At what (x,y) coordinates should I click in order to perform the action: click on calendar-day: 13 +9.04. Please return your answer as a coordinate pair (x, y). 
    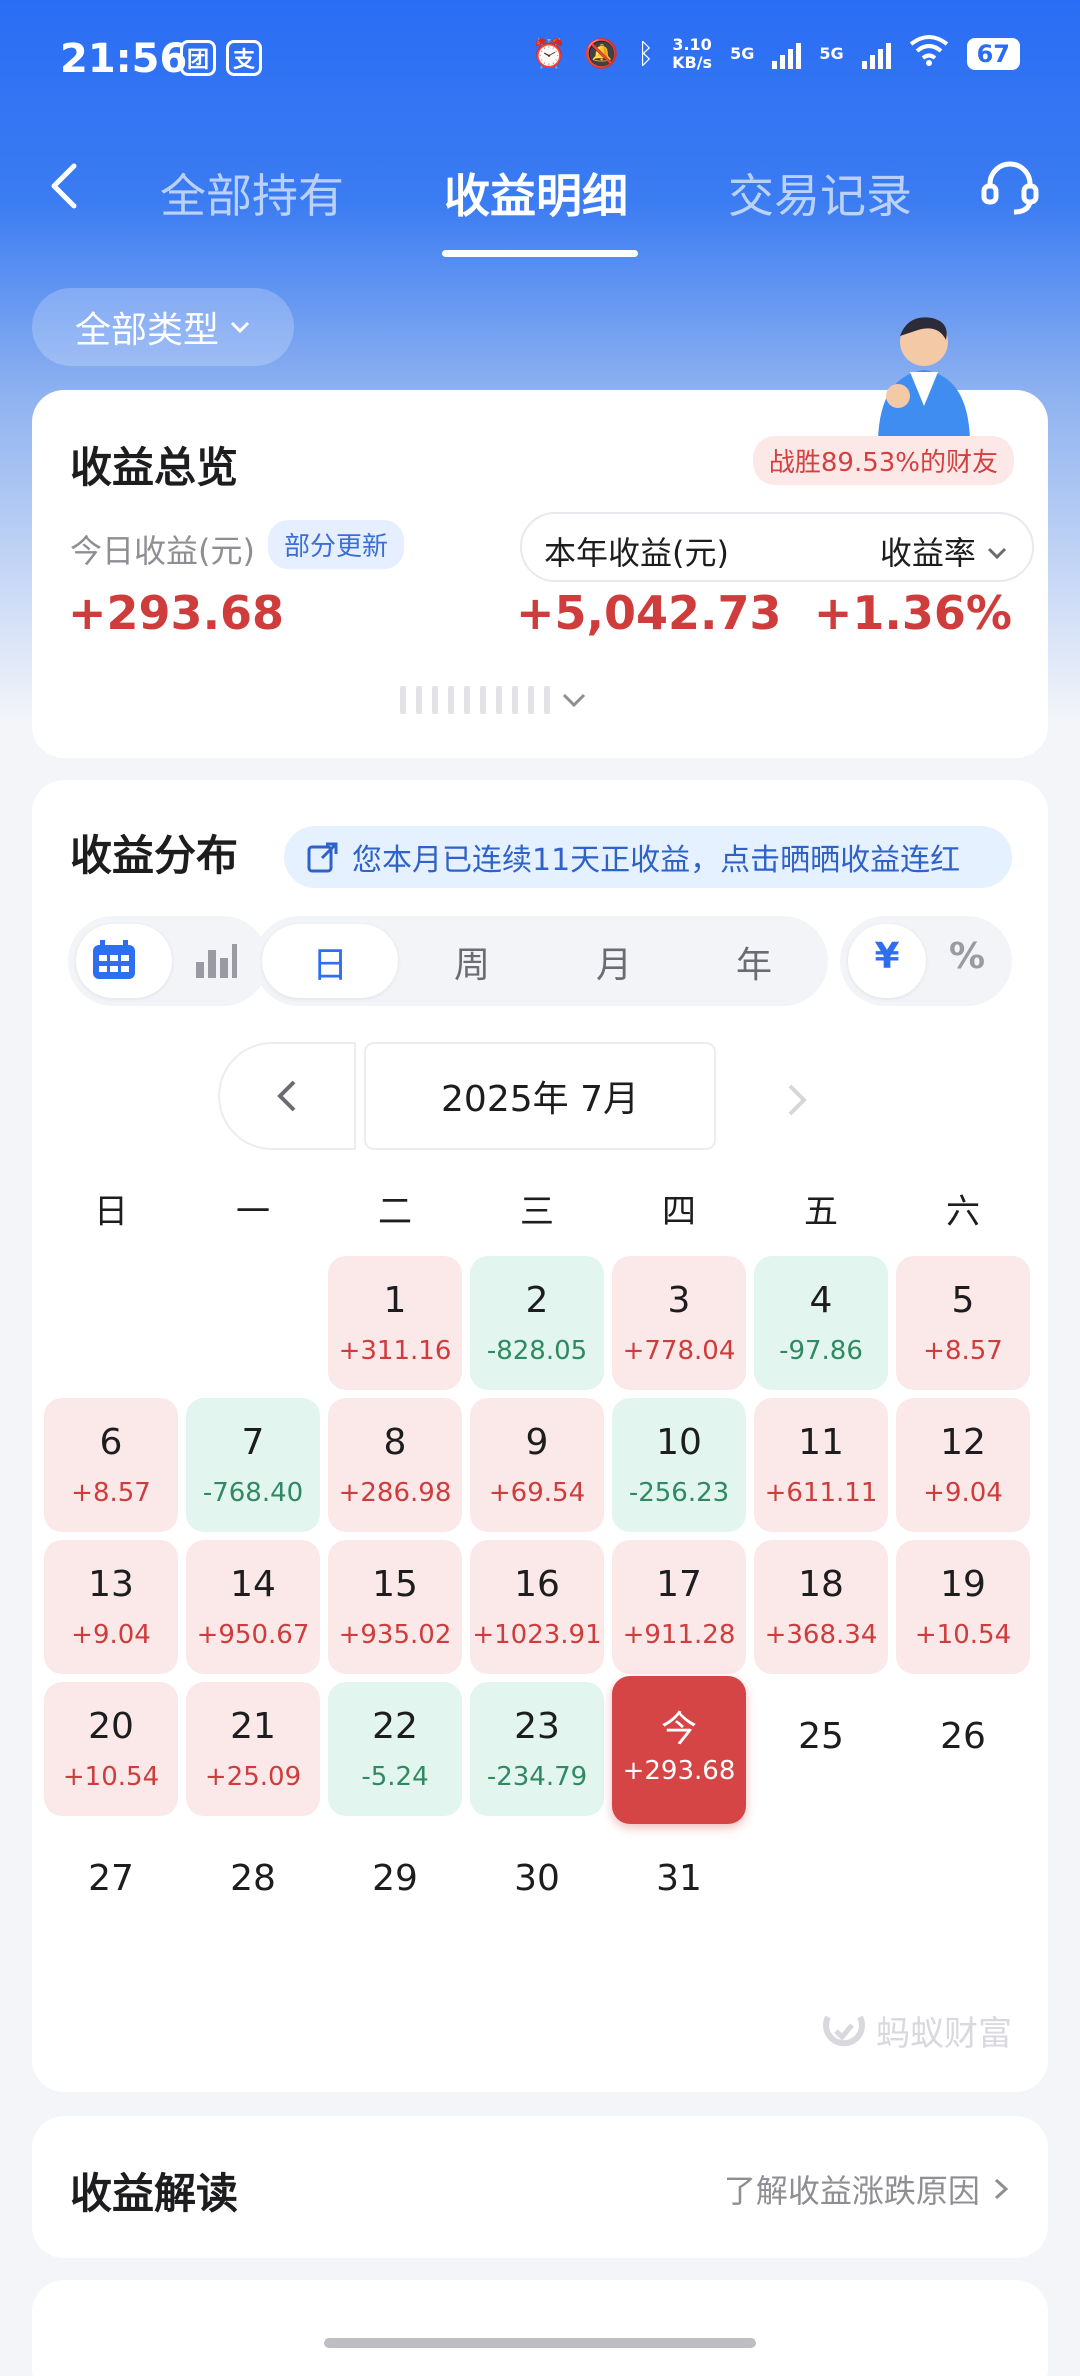
    Looking at the image, I should click on (111, 1607).